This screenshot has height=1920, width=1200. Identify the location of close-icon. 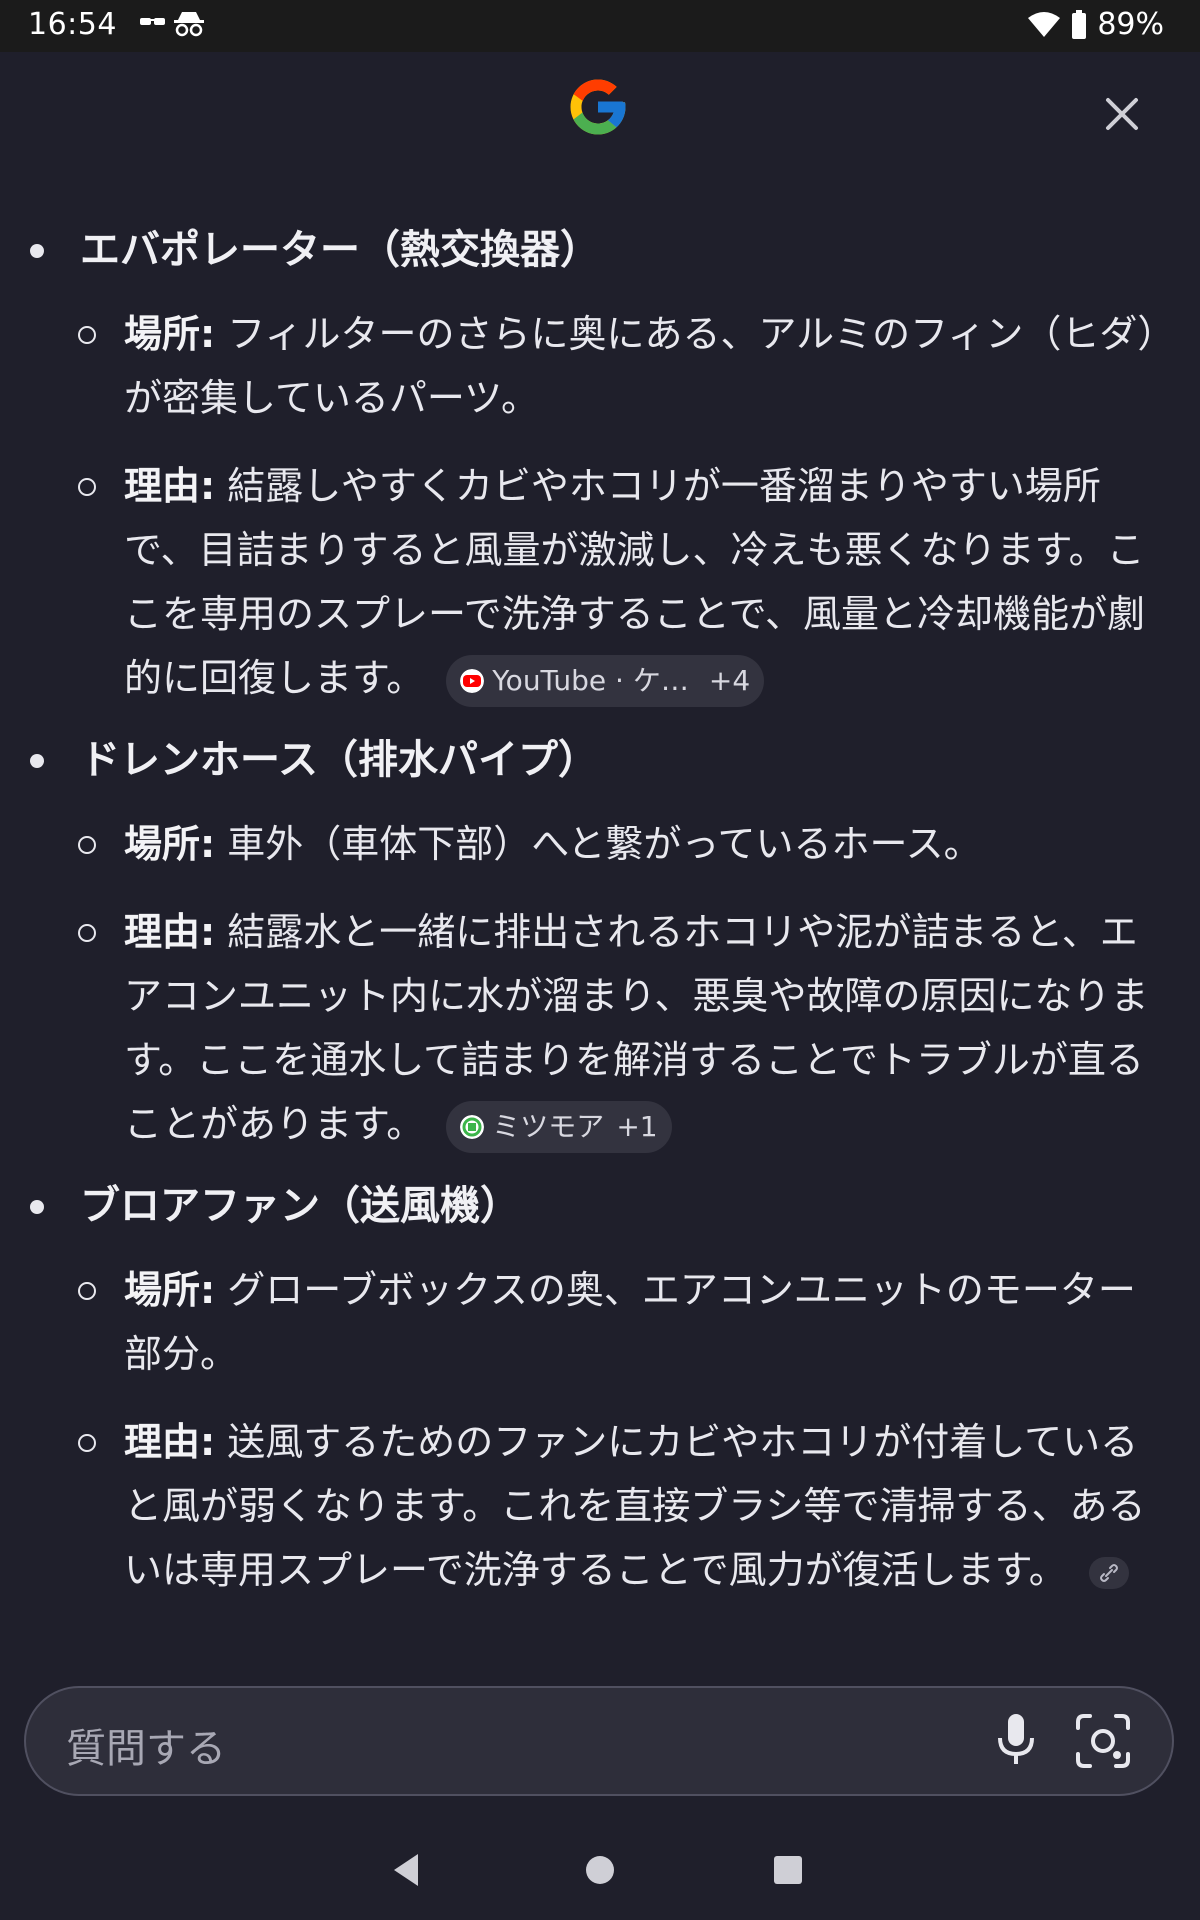
(1122, 114).